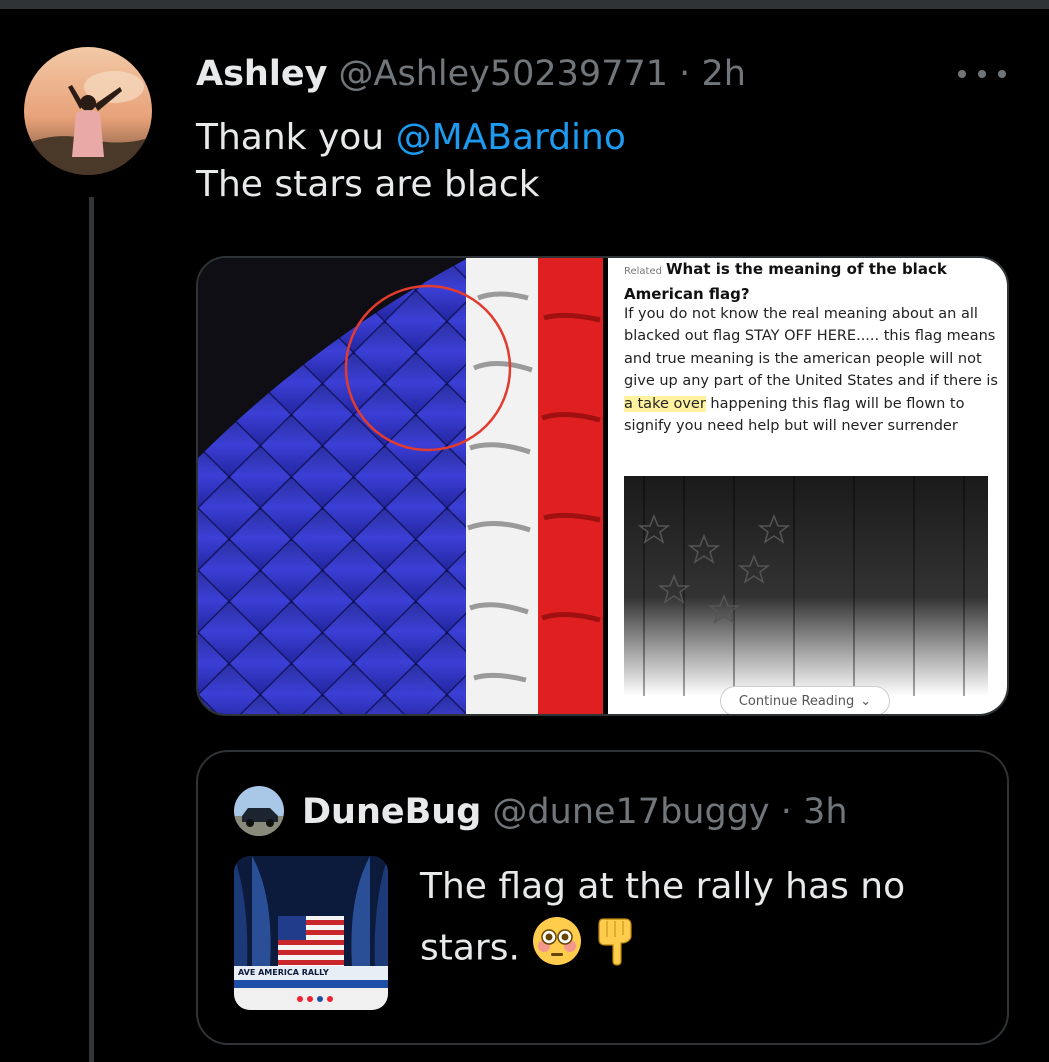 The height and width of the screenshot is (1062, 1049). I want to click on quoted-tweet-header: DuneBug @dune17buggy · 3h, so click(575, 812).